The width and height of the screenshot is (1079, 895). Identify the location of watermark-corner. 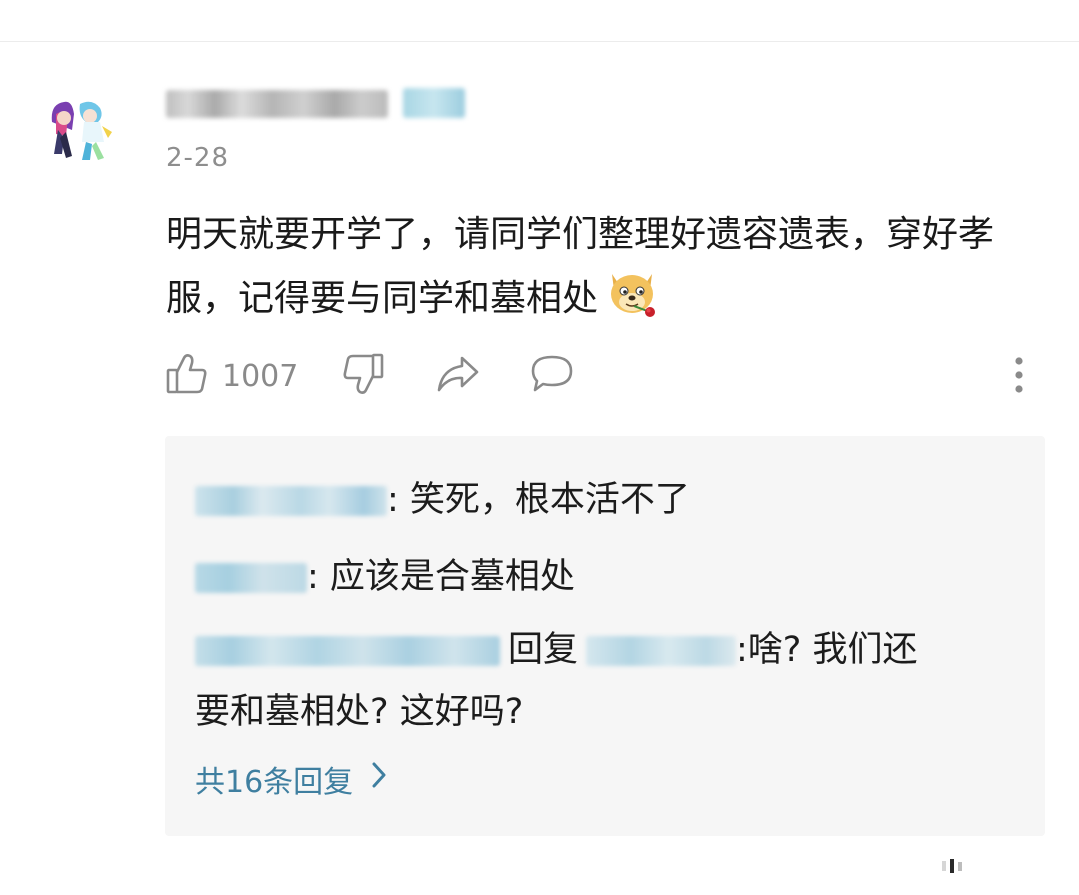
(955, 865).